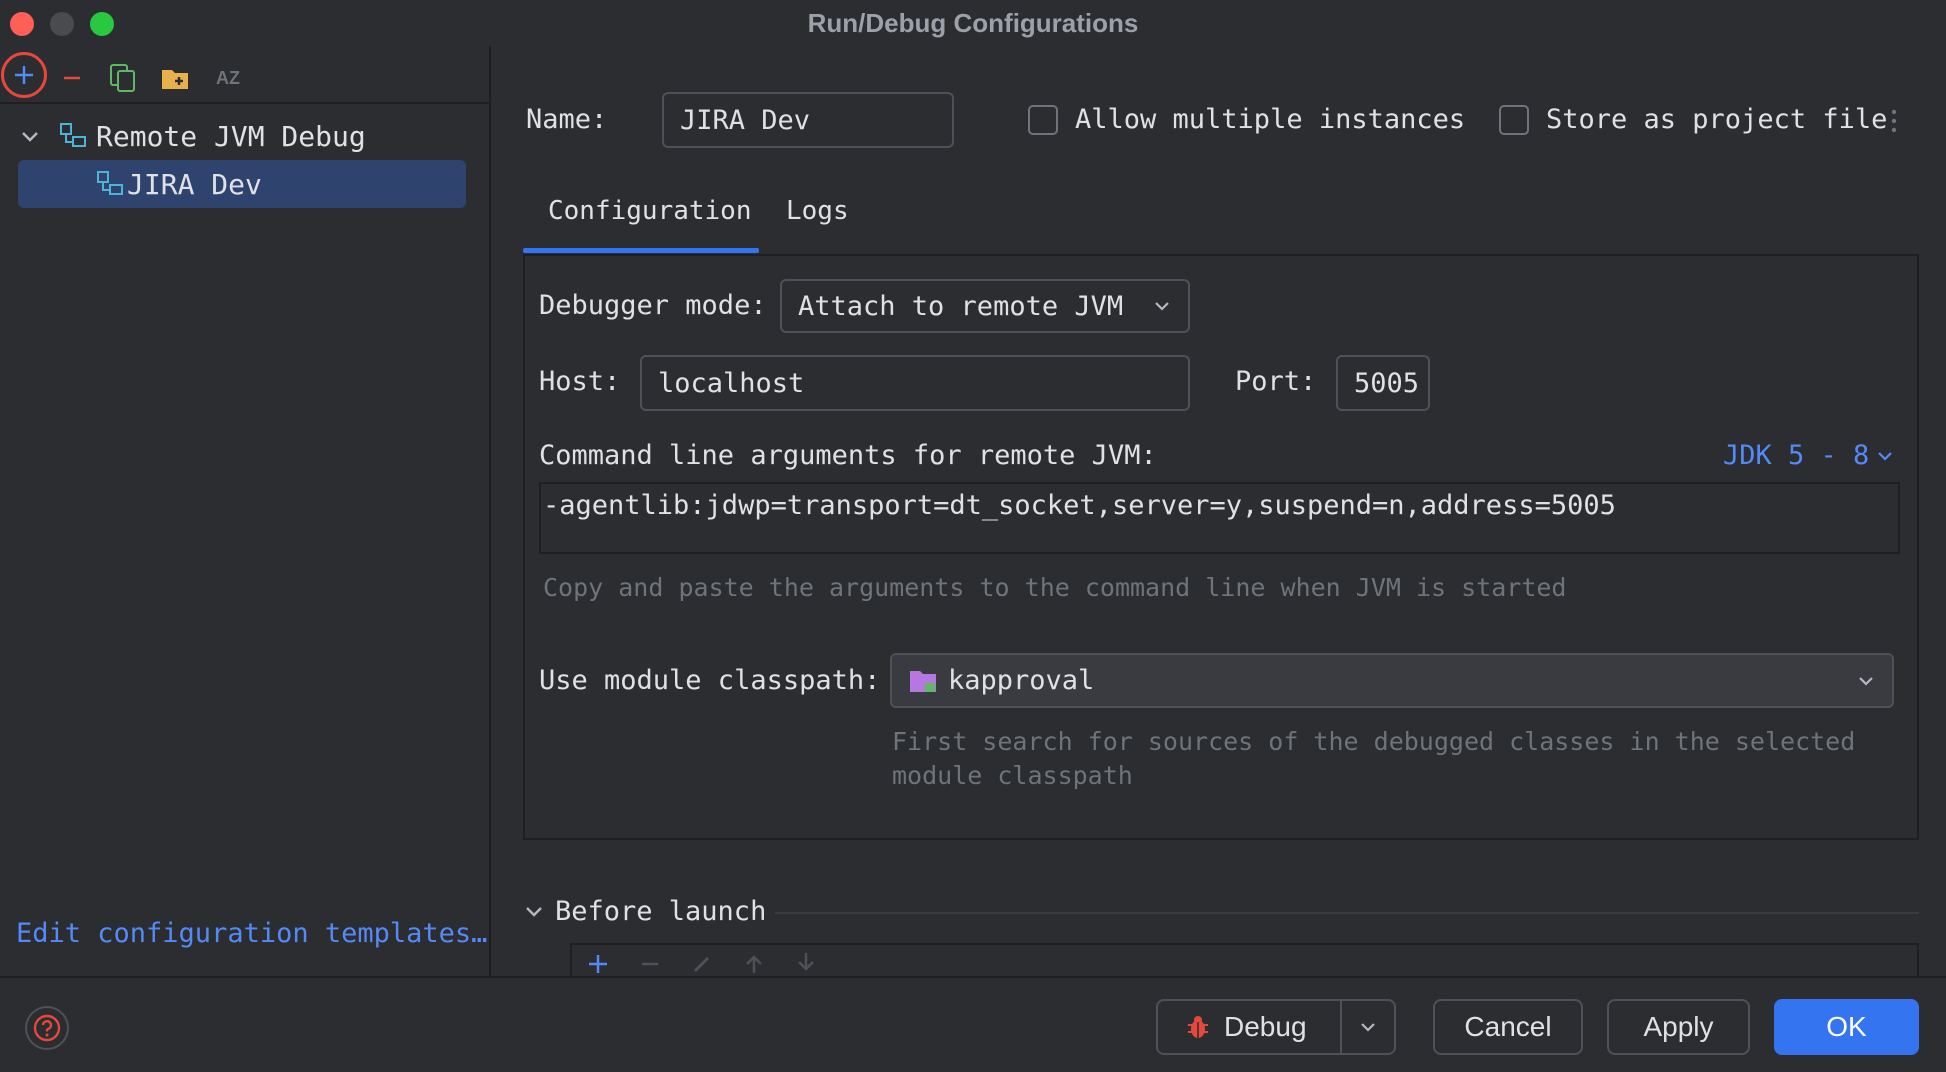  I want to click on arrow-up-icon, so click(754, 963).